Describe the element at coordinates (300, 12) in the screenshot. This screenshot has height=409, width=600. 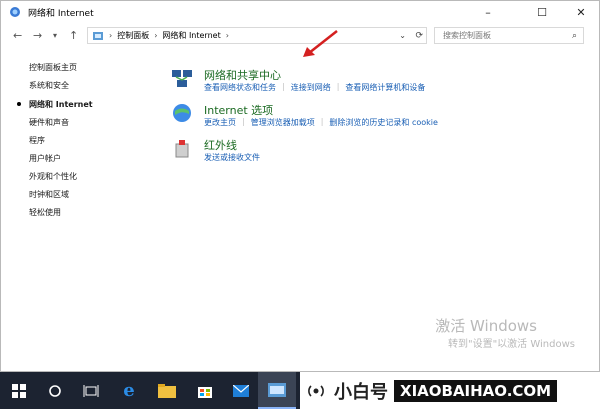
I see `title-bar: 网络和 Internet – ☐ ✕` at that location.